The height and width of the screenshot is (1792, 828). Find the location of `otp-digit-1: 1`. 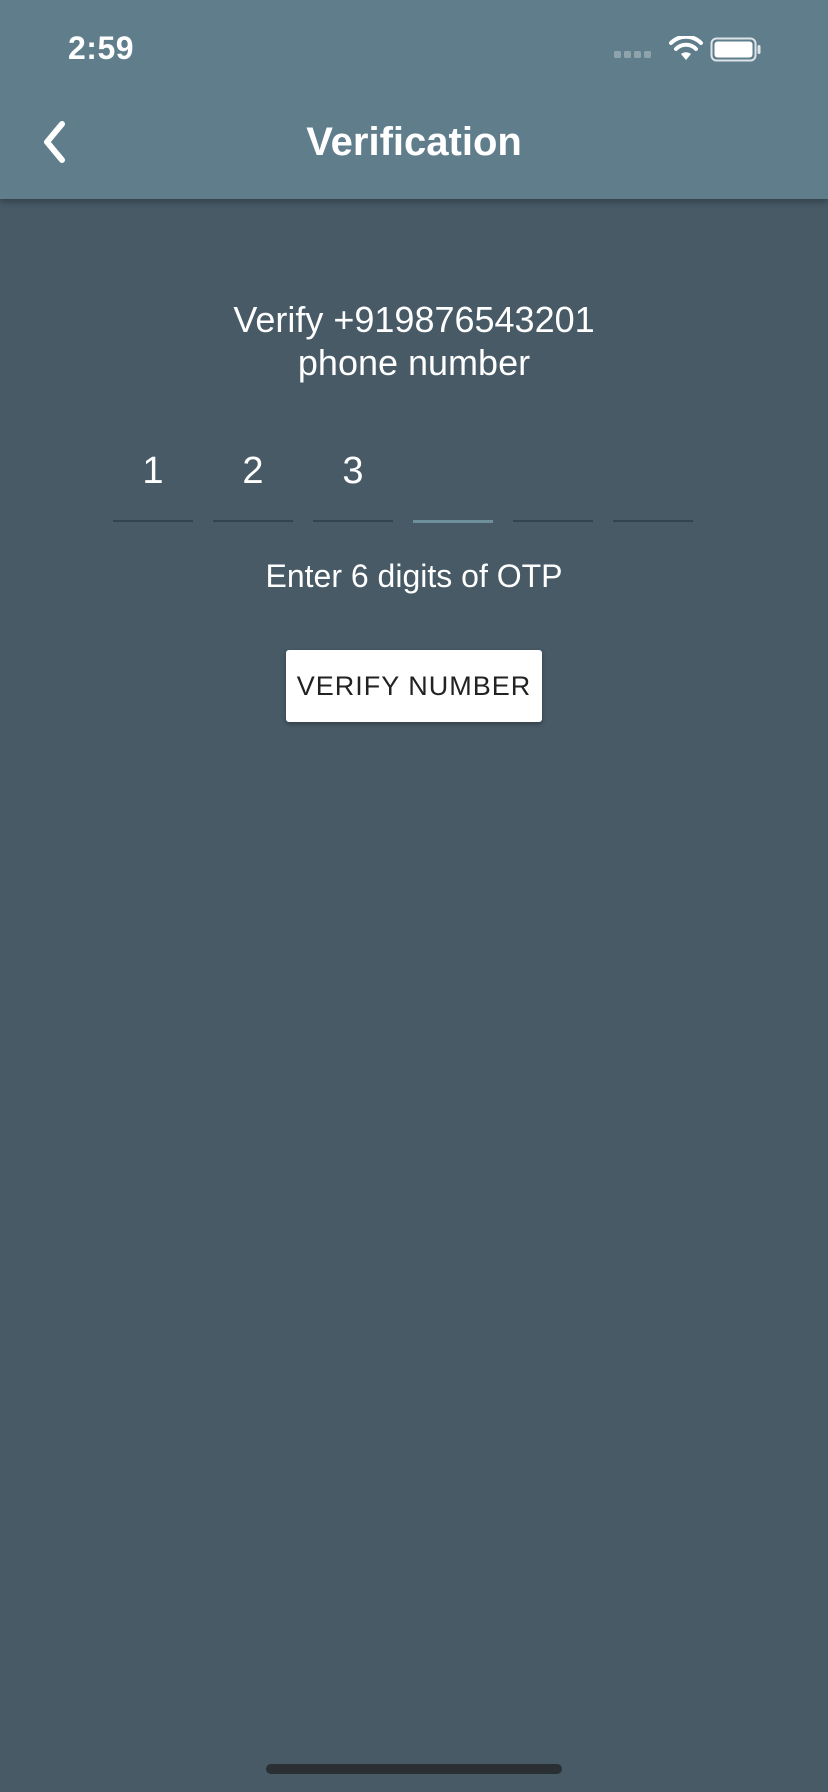

otp-digit-1: 1 is located at coordinates (153, 481).